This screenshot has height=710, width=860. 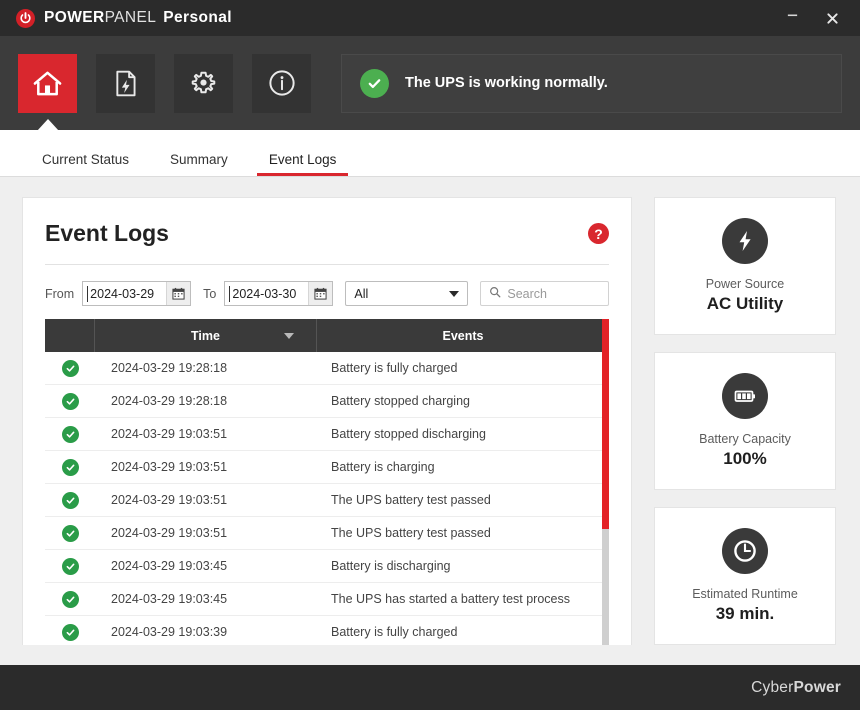 I want to click on from-date-field: 2024-03-29, so click(x=137, y=293).